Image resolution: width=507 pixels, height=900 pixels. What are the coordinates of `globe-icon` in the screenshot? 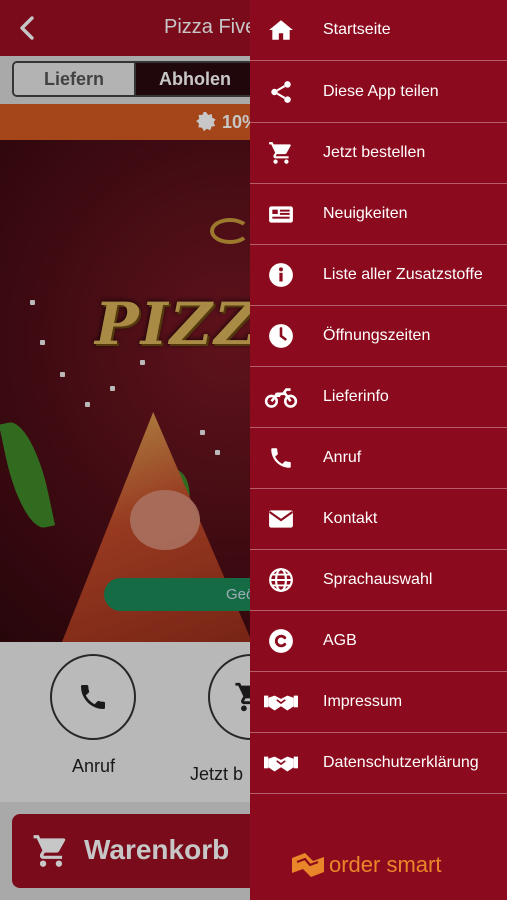 It's located at (281, 580).